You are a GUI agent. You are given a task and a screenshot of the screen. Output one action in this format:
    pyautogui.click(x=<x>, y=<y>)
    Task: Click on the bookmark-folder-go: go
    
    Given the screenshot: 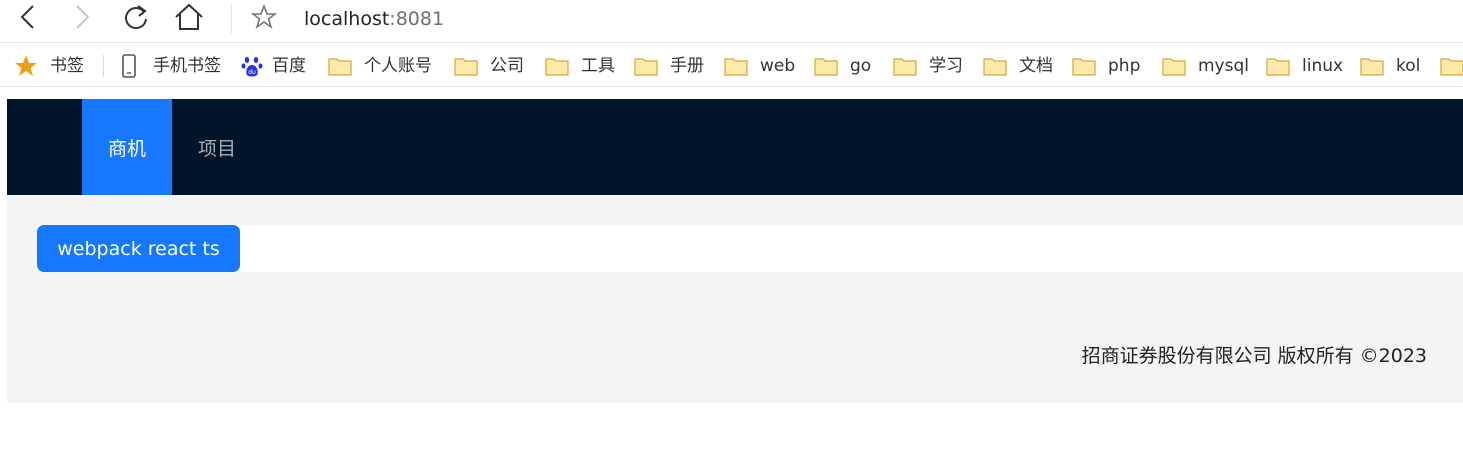 What is the action you would take?
    pyautogui.click(x=842, y=65)
    